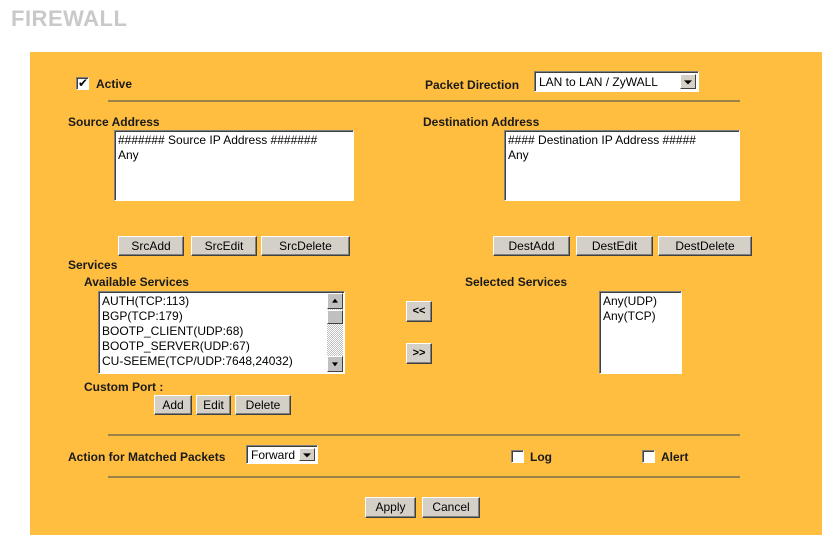 This screenshot has height=543, width=831. I want to click on available-services-label: Available Services, so click(136, 282).